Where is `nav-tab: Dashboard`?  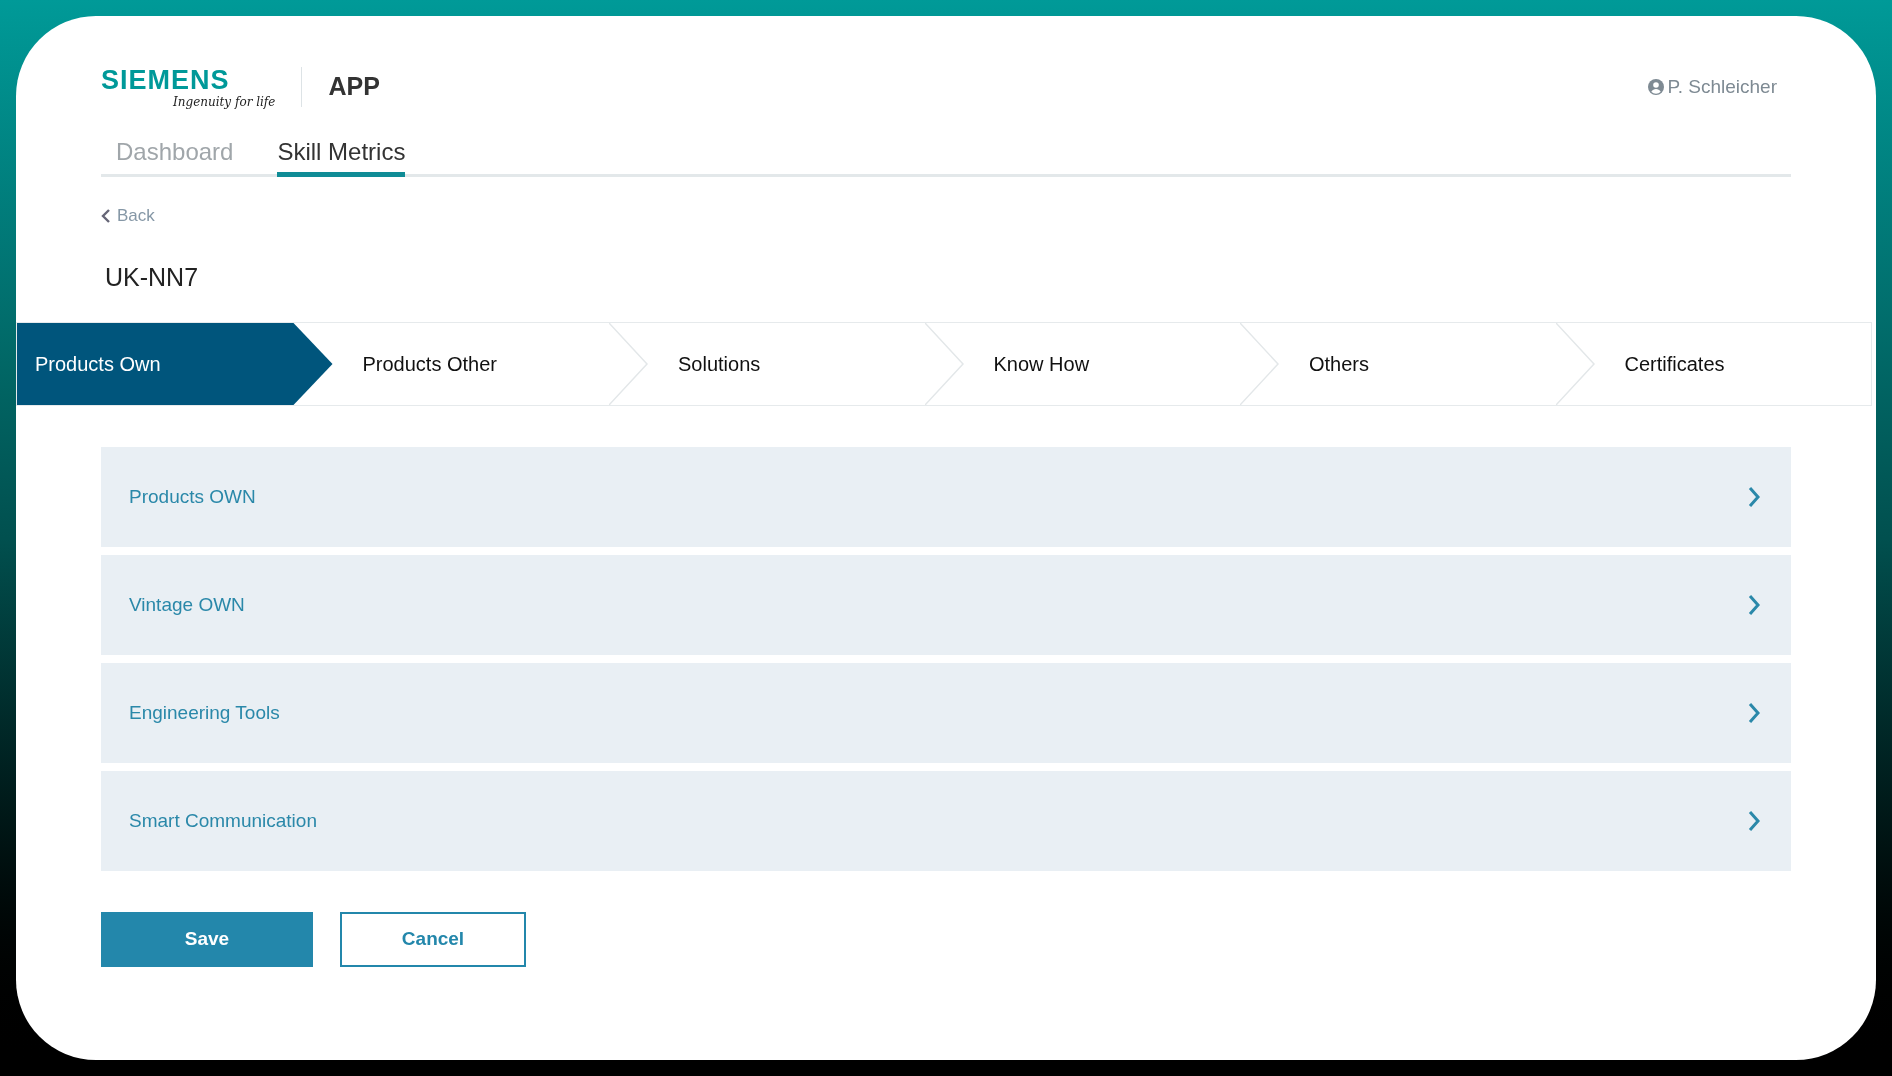 nav-tab: Dashboard is located at coordinates (175, 154).